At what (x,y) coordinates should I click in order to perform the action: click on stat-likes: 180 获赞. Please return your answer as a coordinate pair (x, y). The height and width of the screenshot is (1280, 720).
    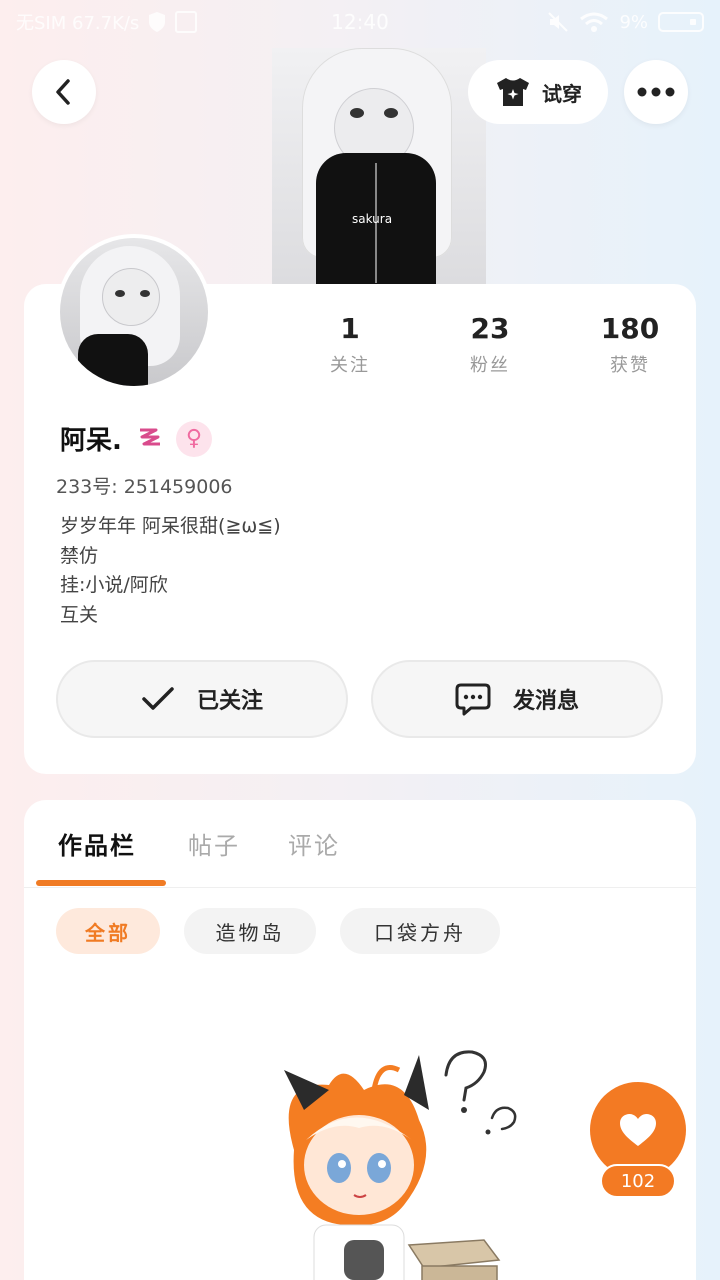
    Looking at the image, I should click on (630, 344).